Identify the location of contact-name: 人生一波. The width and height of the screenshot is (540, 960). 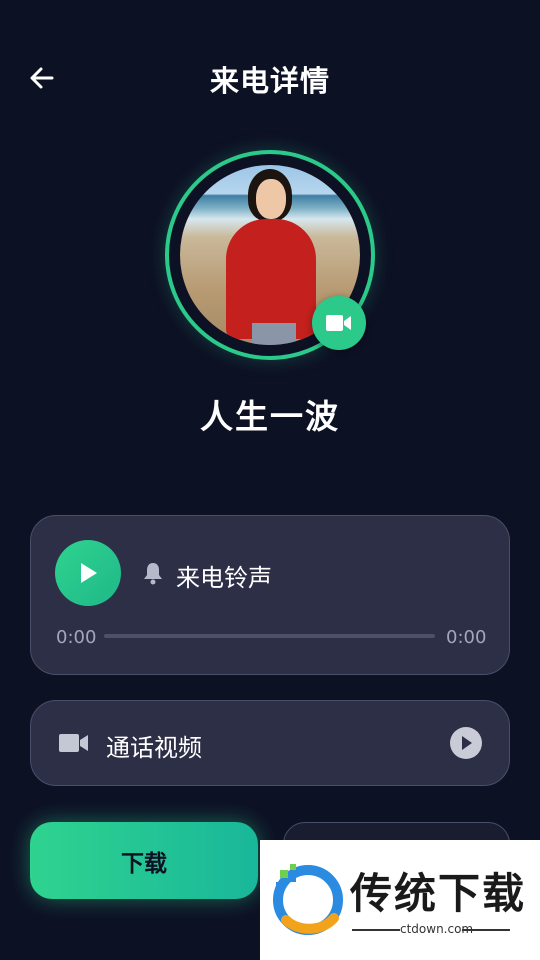
(270, 416).